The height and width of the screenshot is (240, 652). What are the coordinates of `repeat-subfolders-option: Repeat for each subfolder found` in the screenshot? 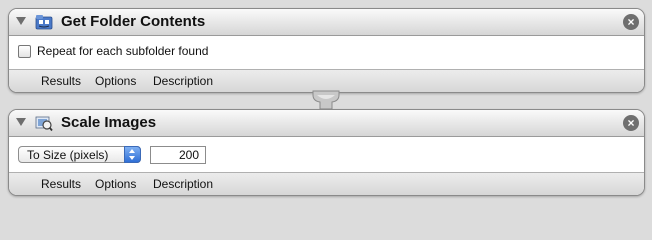 It's located at (113, 51).